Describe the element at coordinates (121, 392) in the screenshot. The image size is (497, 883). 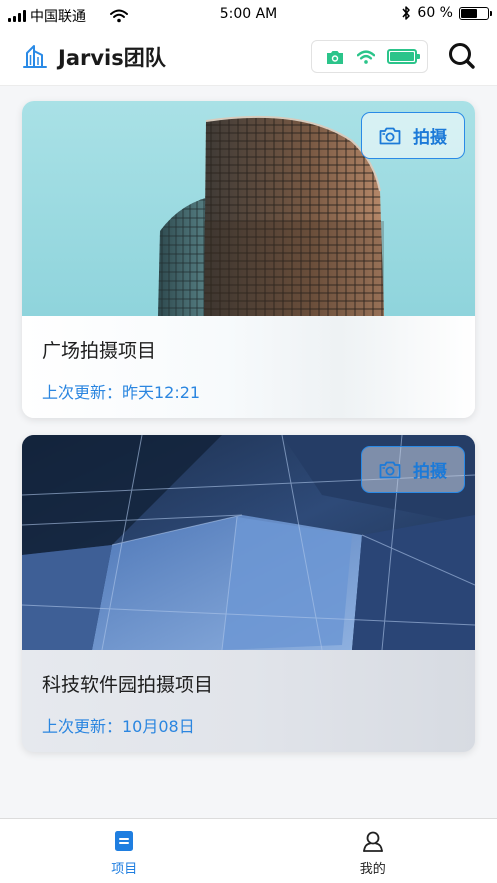
I see `last-updated: 上次更新：昨天12:21` at that location.